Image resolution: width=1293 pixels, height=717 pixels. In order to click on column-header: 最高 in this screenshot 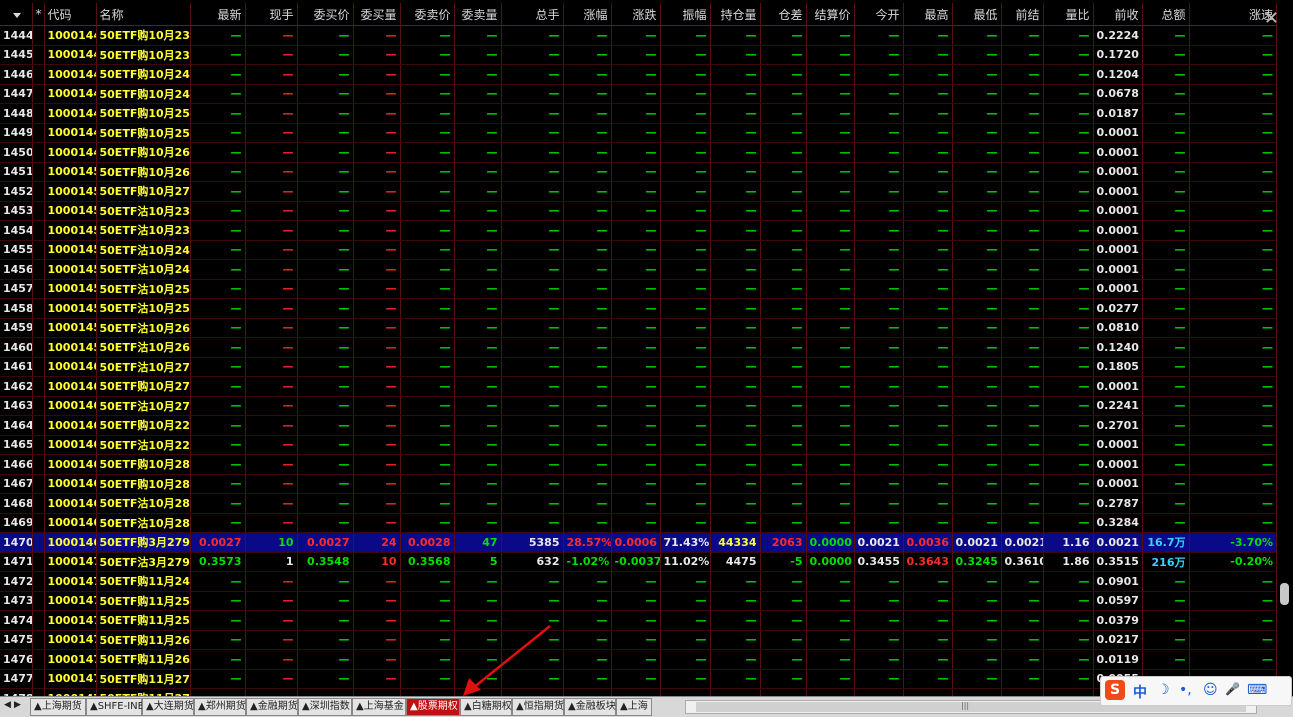, I will do `click(928, 14)`.